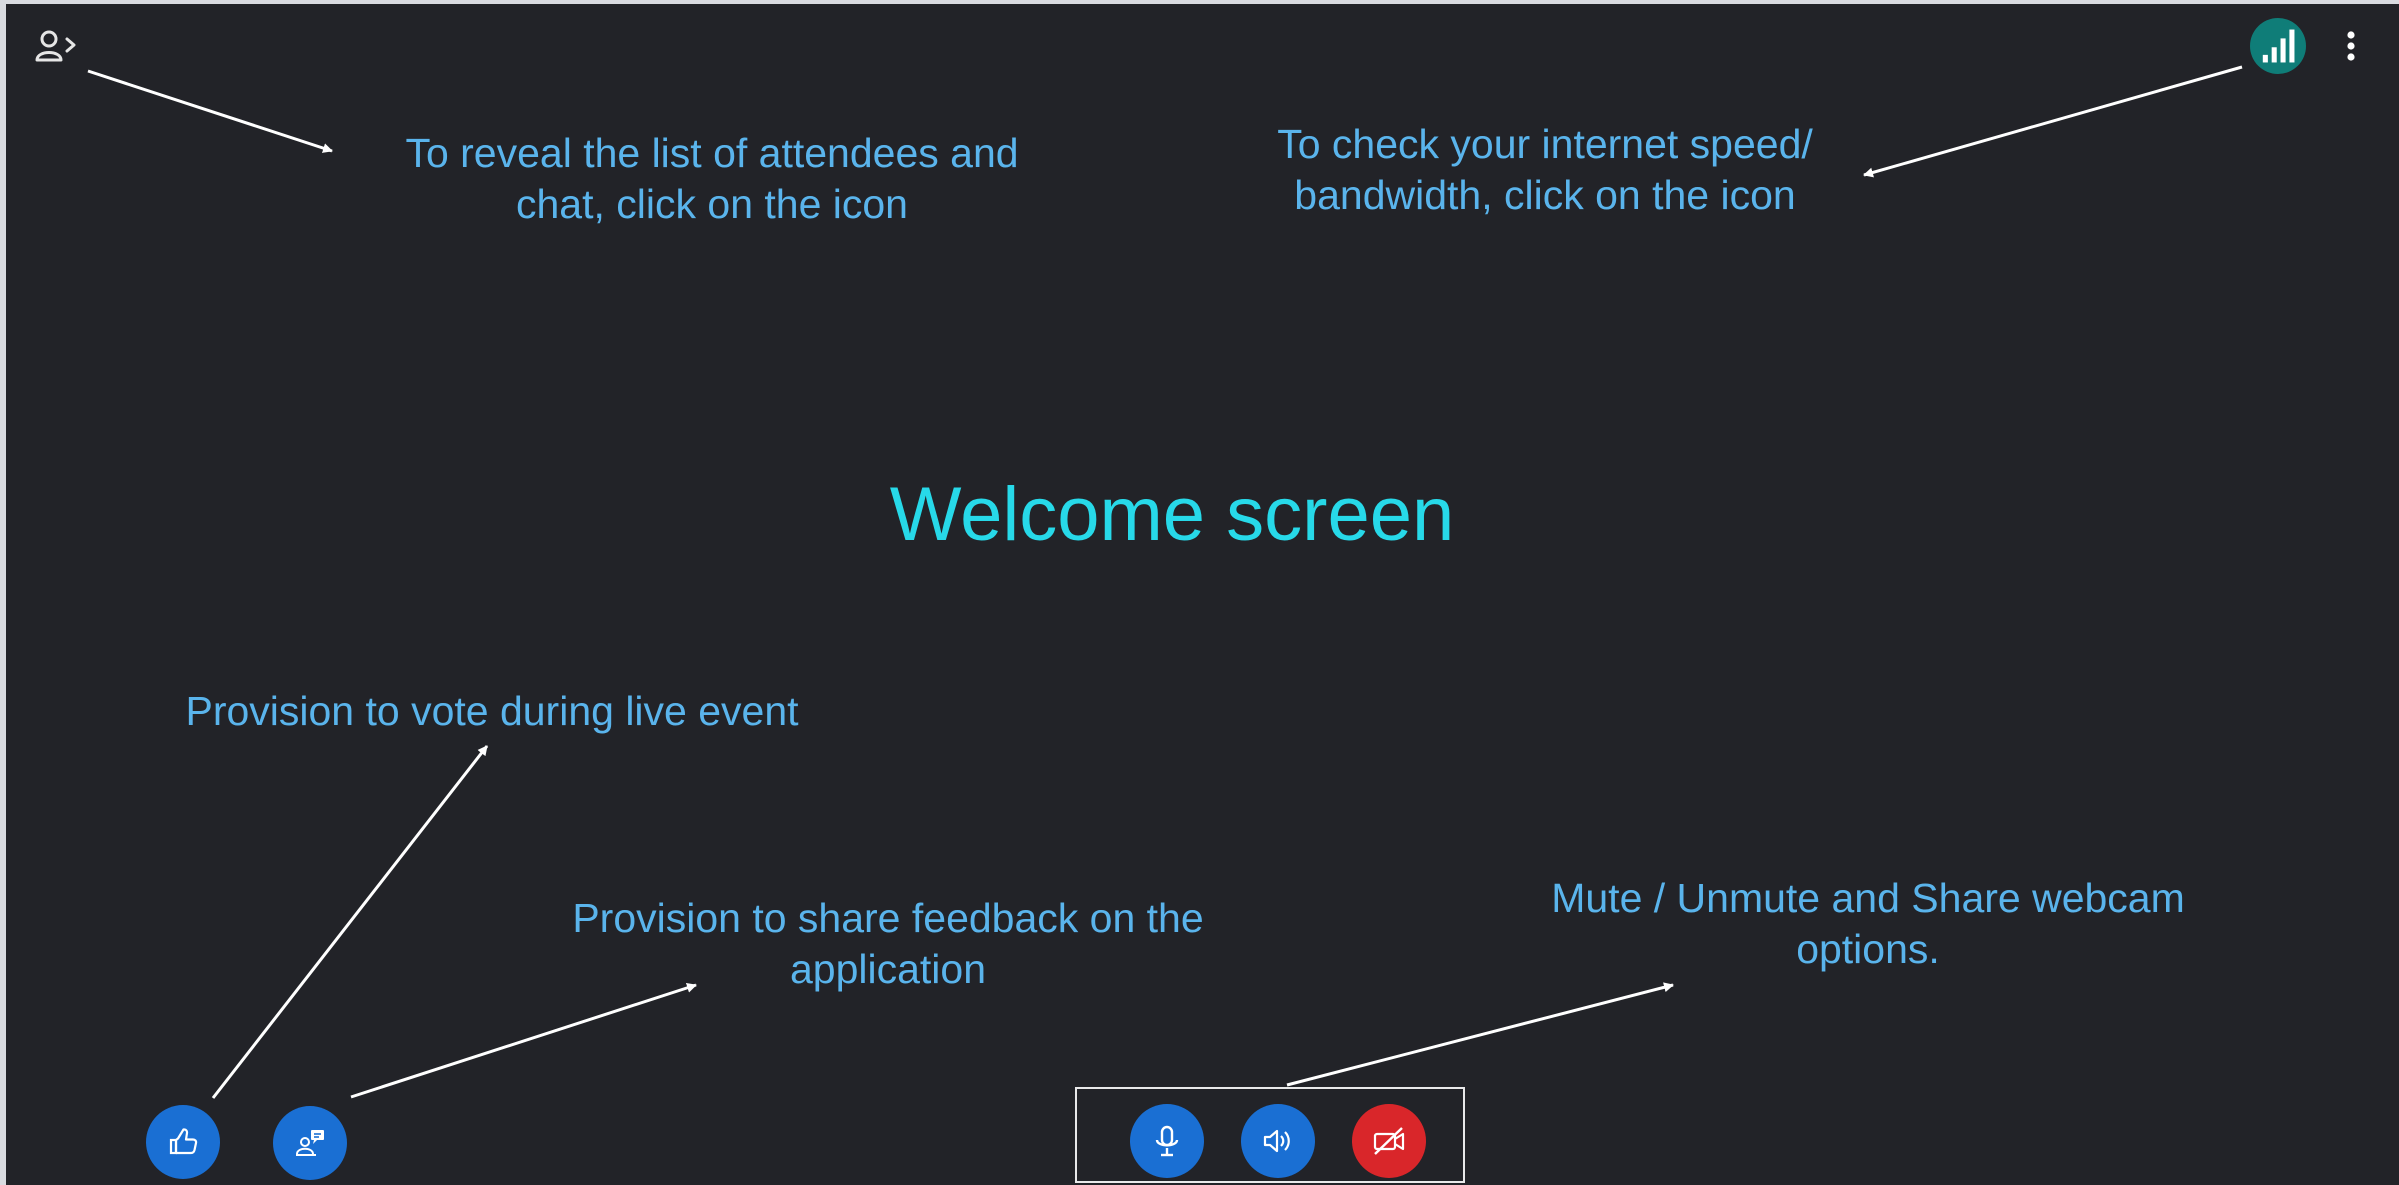 The height and width of the screenshot is (1185, 2399). I want to click on feedback-icon, so click(310, 1143).